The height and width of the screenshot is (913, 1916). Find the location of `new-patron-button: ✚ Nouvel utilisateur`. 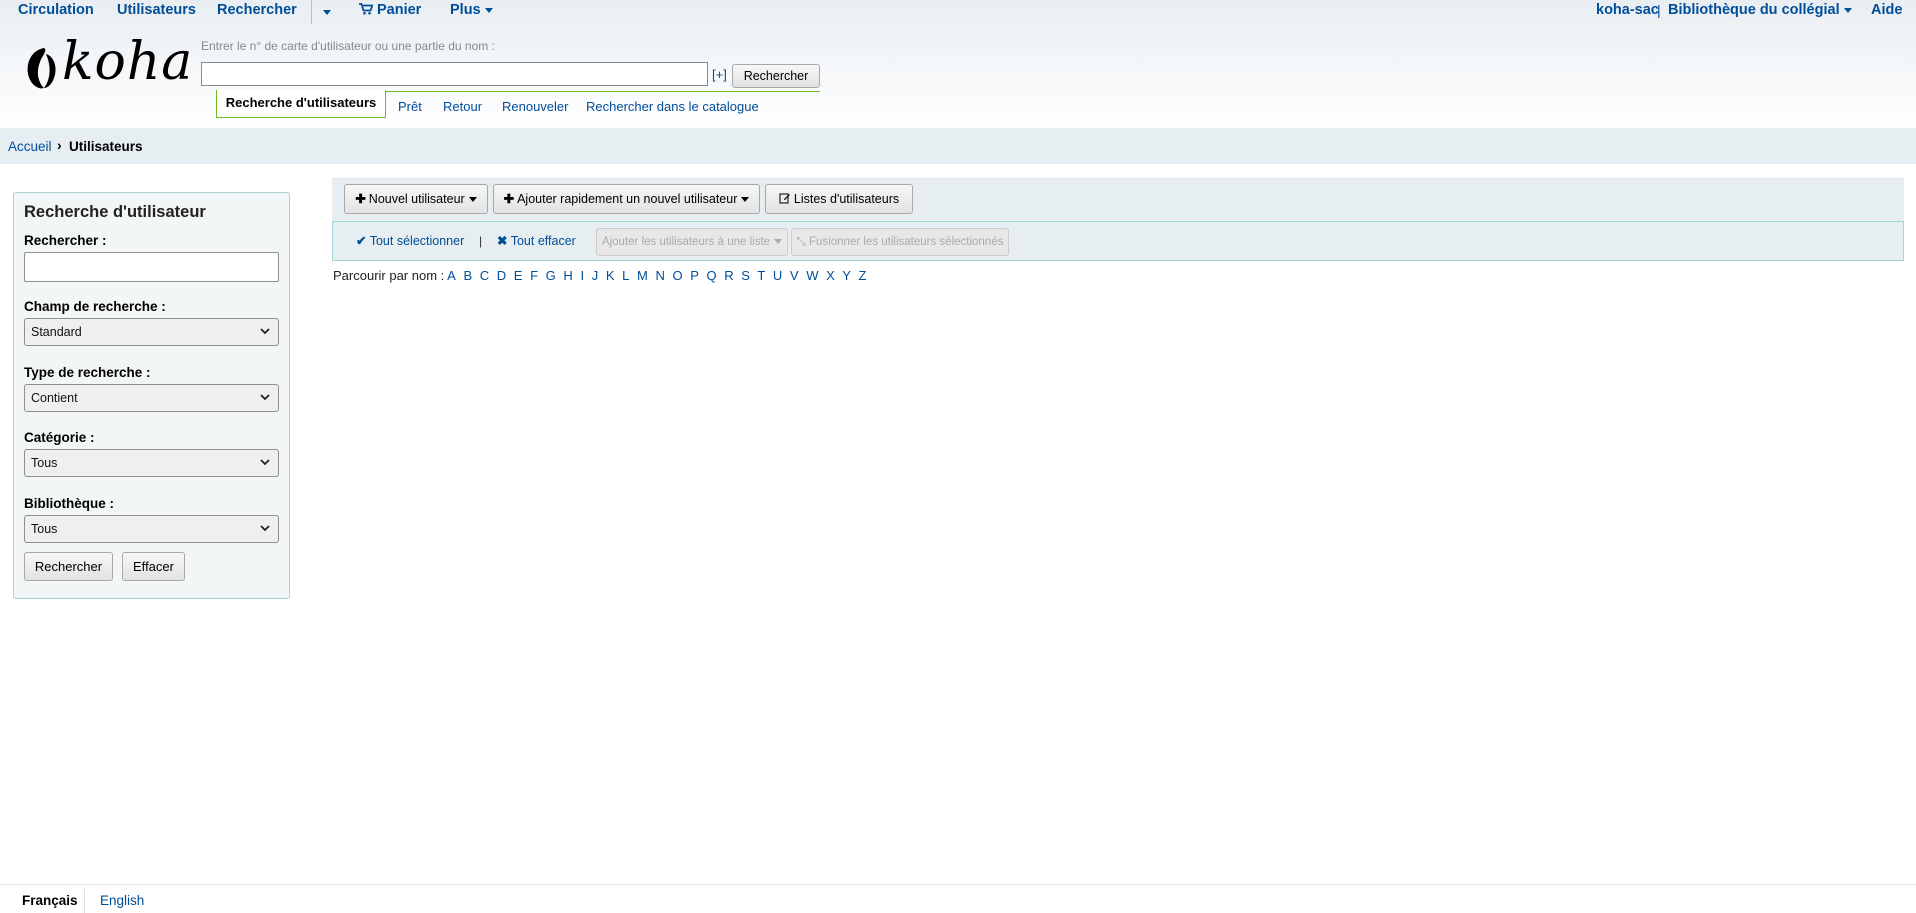

new-patron-button: ✚ Nouvel utilisateur is located at coordinates (416, 199).